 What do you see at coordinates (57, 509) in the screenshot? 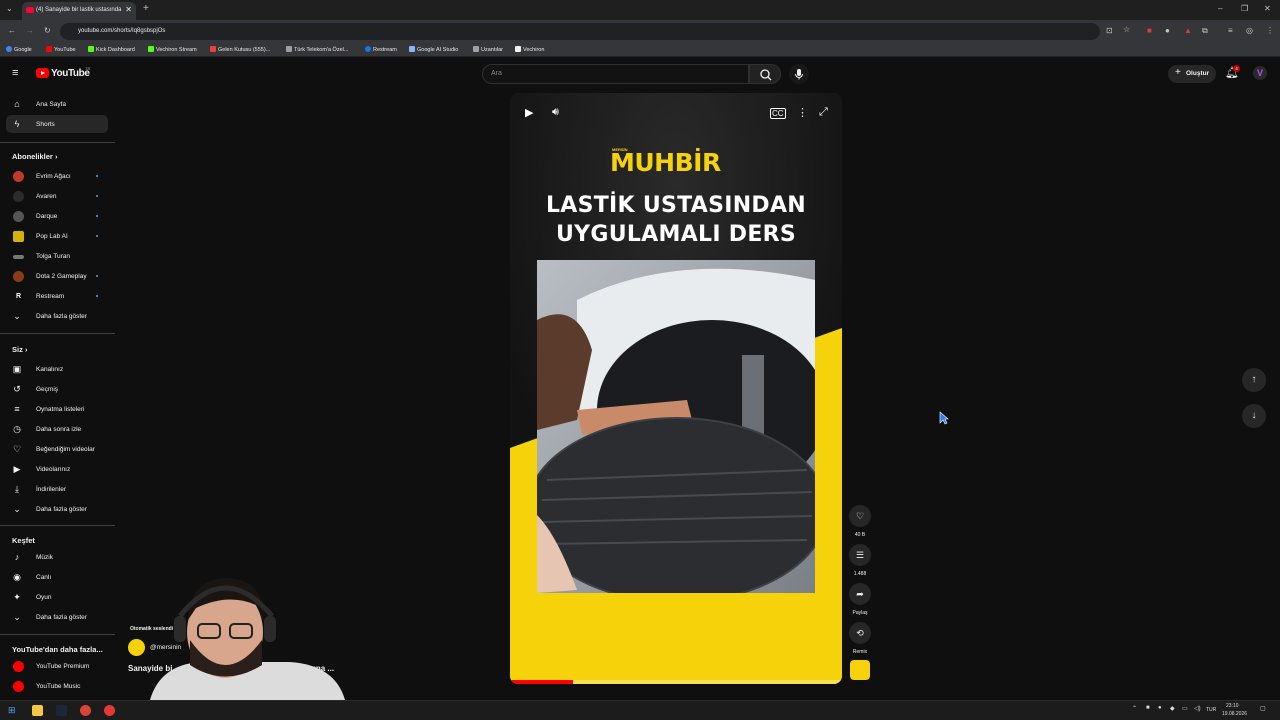
I see `show-more-you: ⌄ Daha fazla göster` at bounding box center [57, 509].